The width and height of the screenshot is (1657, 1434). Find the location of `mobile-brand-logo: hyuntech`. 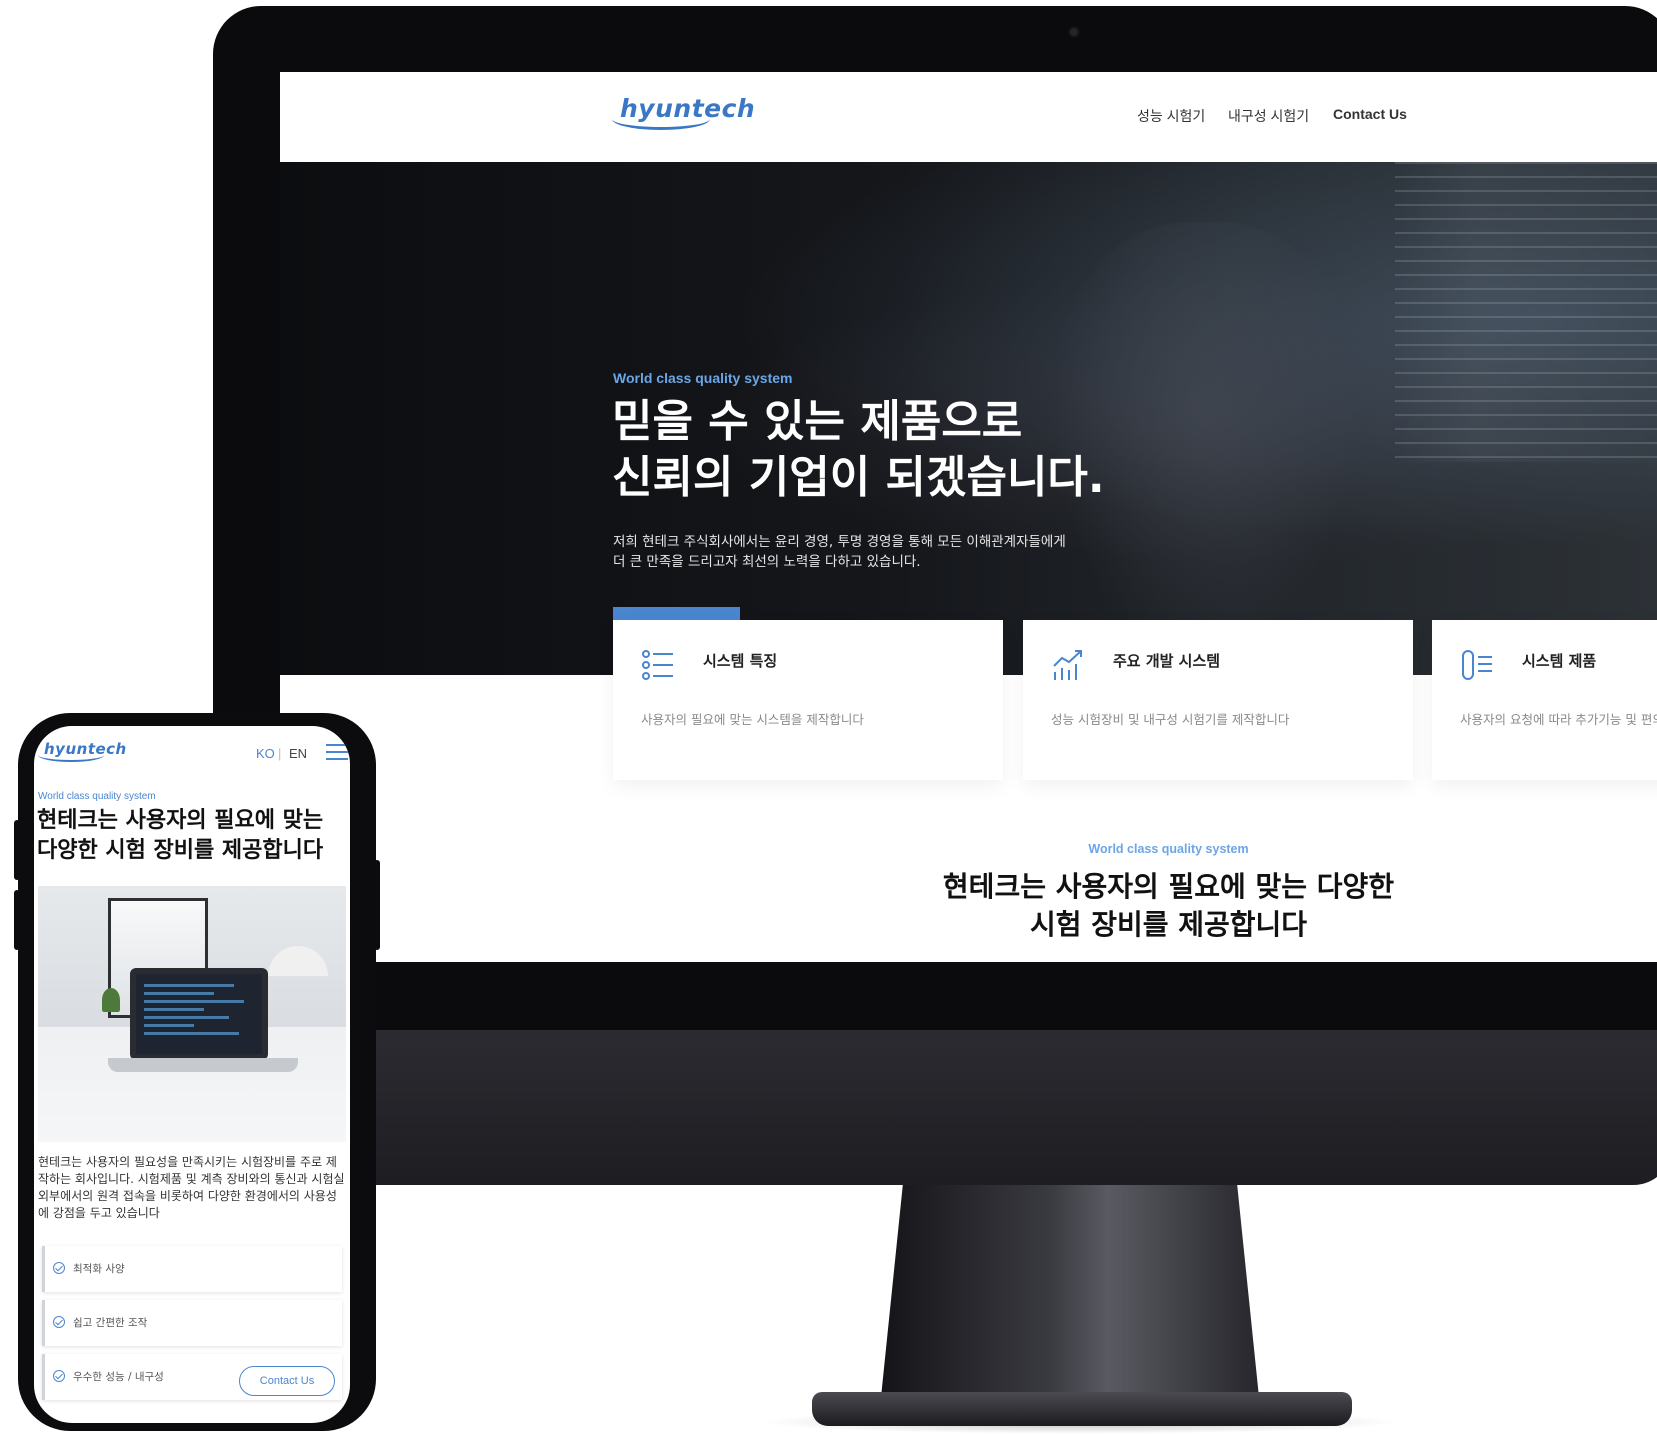

mobile-brand-logo: hyuntech is located at coordinates (82, 751).